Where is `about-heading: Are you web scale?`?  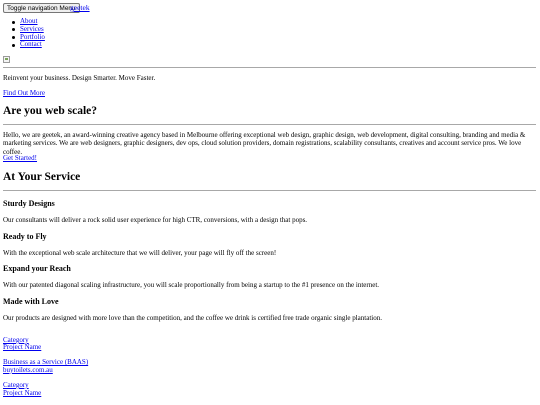 about-heading: Are you web scale? is located at coordinates (50, 111).